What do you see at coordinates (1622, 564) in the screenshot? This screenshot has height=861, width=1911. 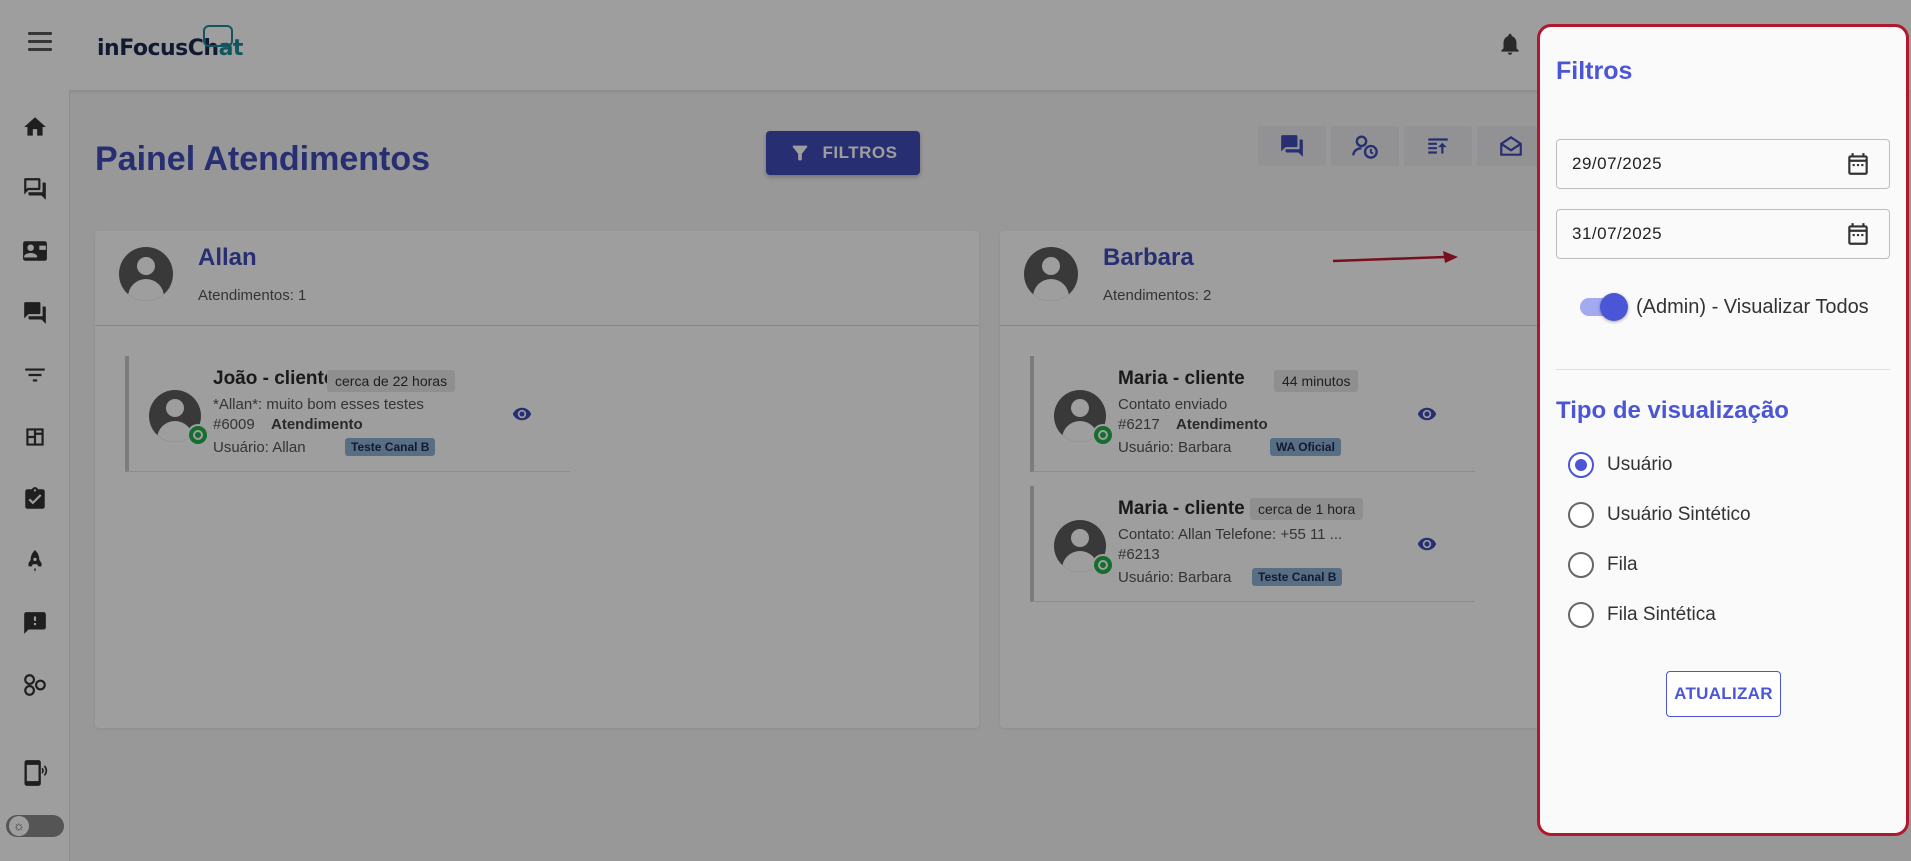 I see `radio-label: Fila` at bounding box center [1622, 564].